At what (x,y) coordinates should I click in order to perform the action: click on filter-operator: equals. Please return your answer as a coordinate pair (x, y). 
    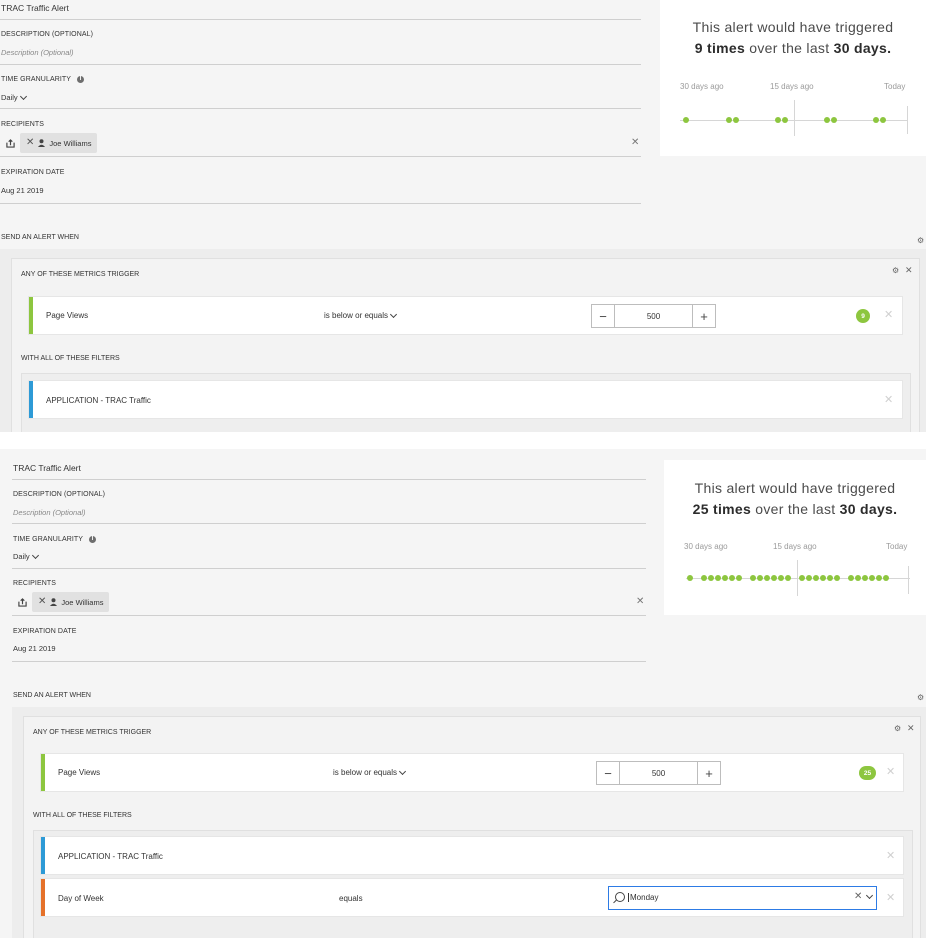
    Looking at the image, I should click on (351, 898).